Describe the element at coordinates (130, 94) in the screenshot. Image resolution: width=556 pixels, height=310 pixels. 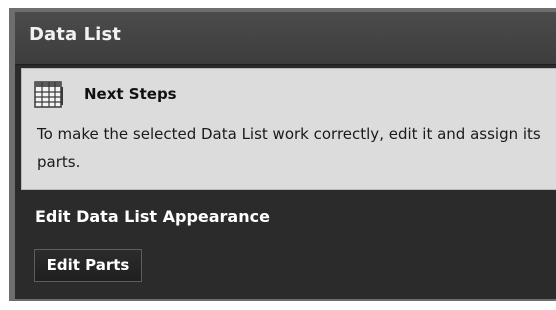
I see `next-steps-heading: Next Steps` at that location.